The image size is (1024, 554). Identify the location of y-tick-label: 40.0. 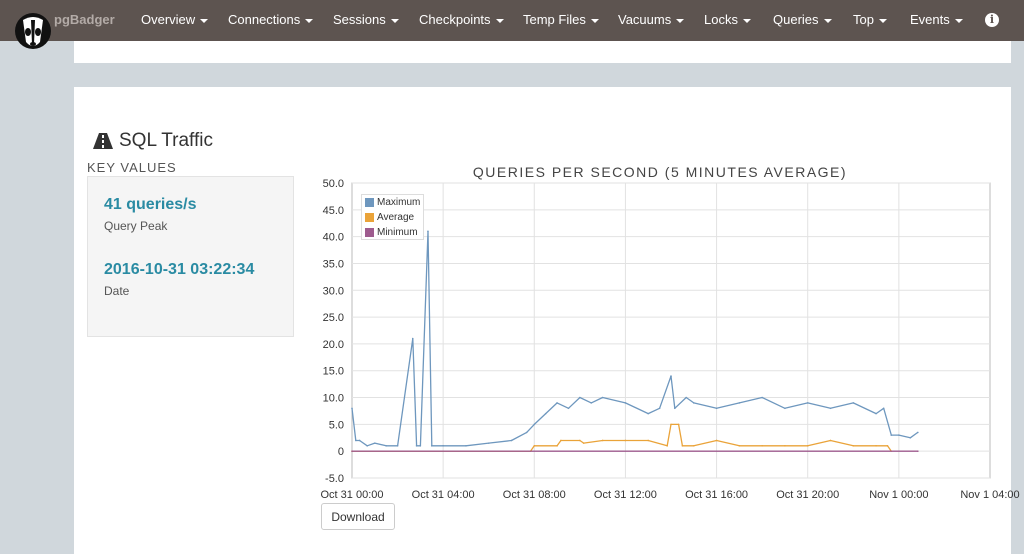
(333, 238).